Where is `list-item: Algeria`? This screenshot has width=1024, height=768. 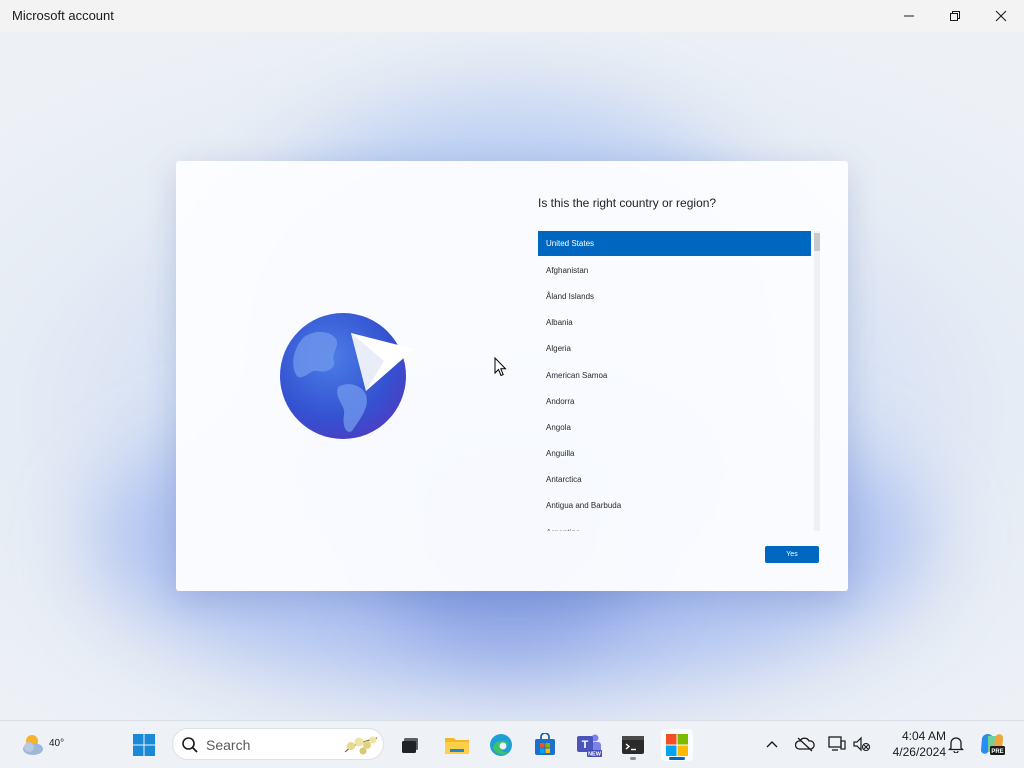 list-item: Algeria is located at coordinates (674, 349).